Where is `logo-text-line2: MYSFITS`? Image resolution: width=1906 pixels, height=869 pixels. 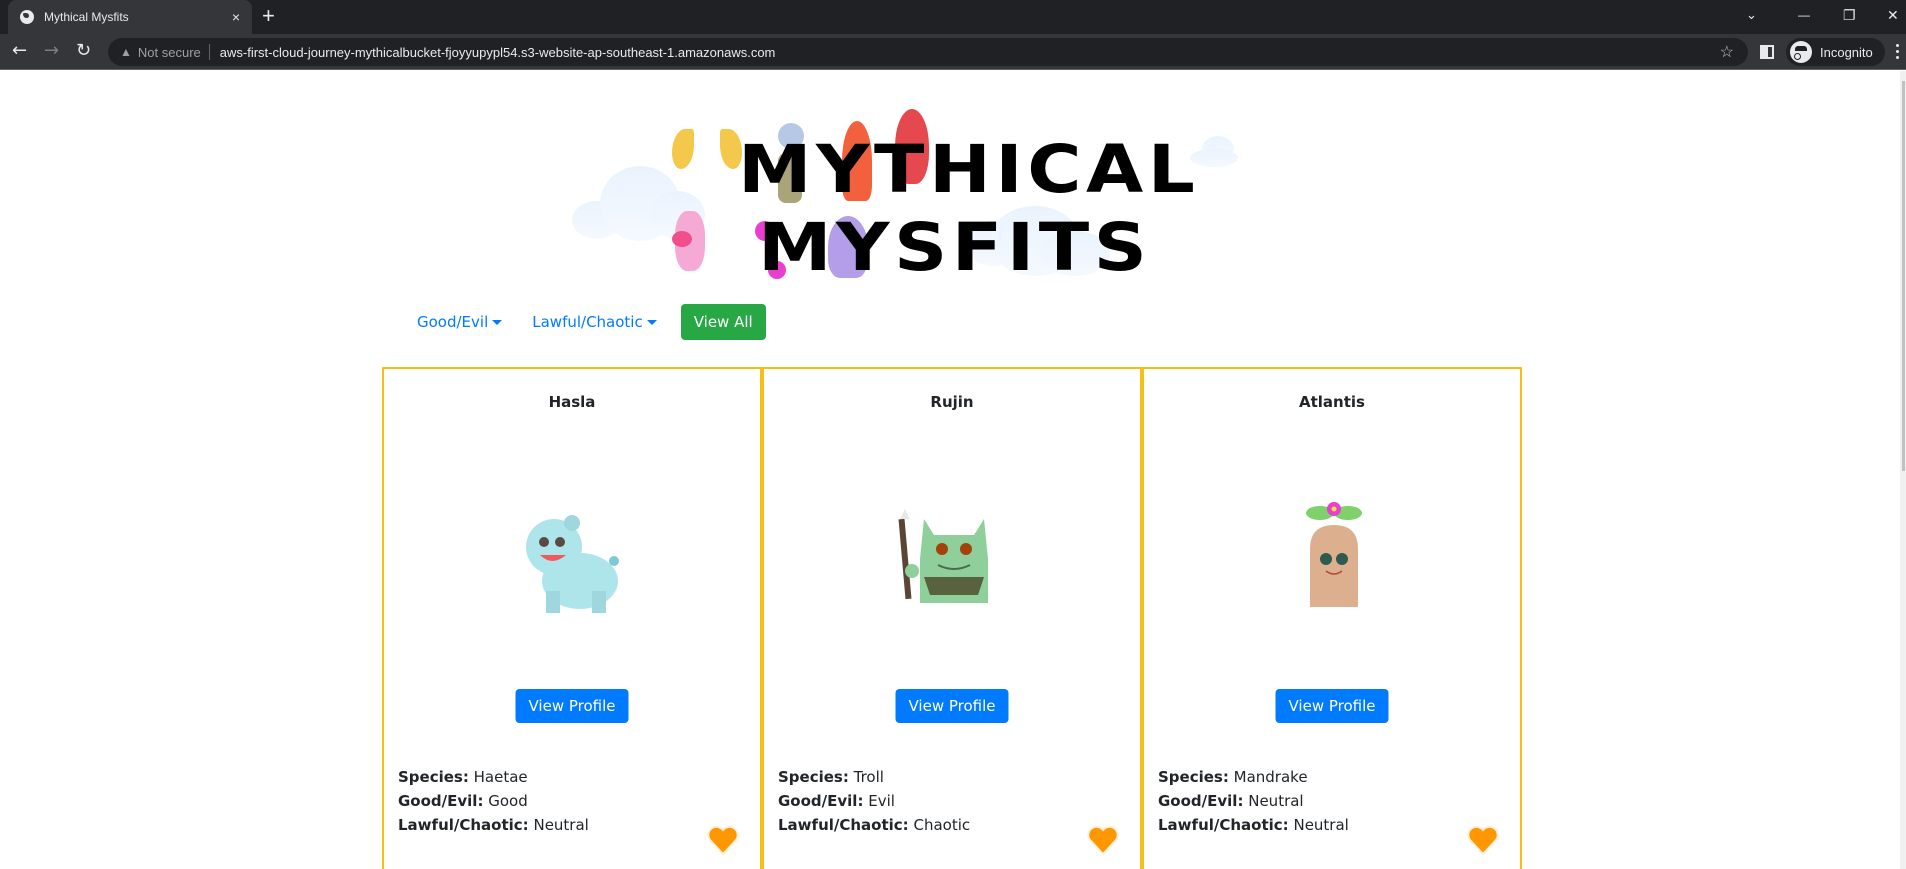 logo-text-line2: MYSFITS is located at coordinates (955, 247).